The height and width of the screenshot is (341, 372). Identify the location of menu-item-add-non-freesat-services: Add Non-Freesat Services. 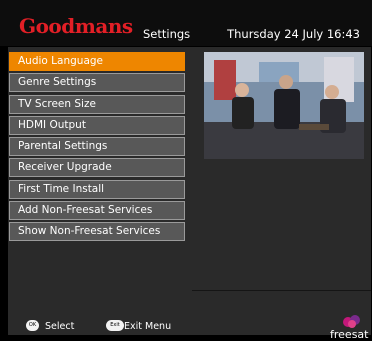
(97, 211).